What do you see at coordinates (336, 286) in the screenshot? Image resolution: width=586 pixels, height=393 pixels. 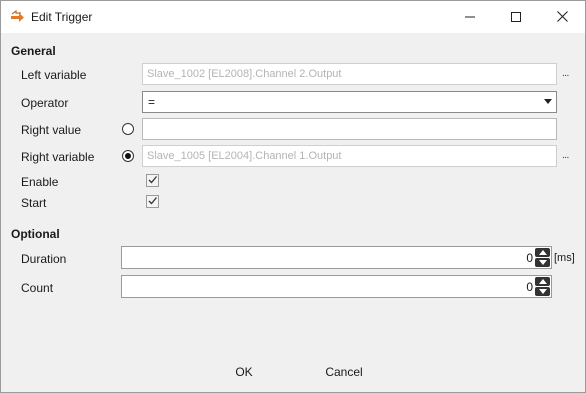 I see `count-stepper: 0` at bounding box center [336, 286].